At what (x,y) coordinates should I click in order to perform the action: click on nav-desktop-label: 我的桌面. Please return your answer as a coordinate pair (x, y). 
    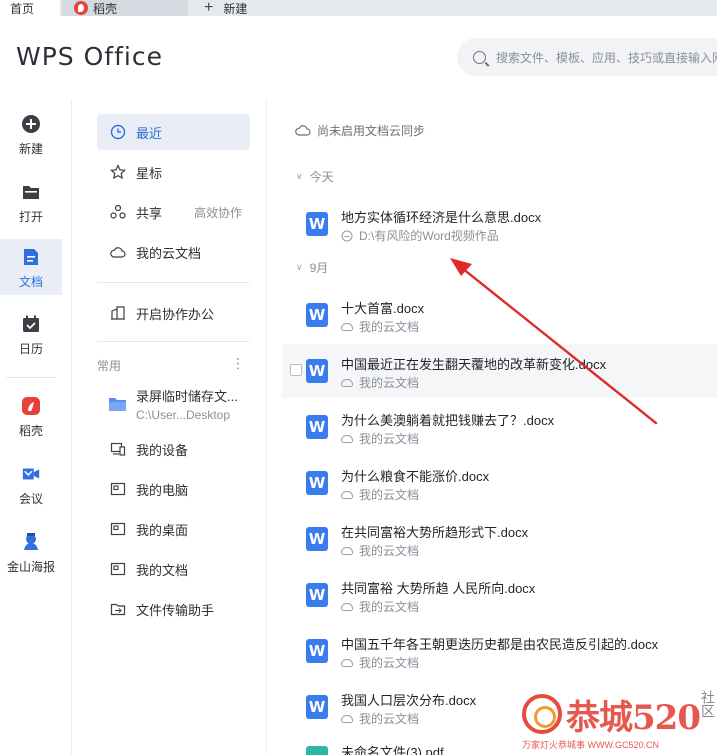
    Looking at the image, I should click on (162, 530).